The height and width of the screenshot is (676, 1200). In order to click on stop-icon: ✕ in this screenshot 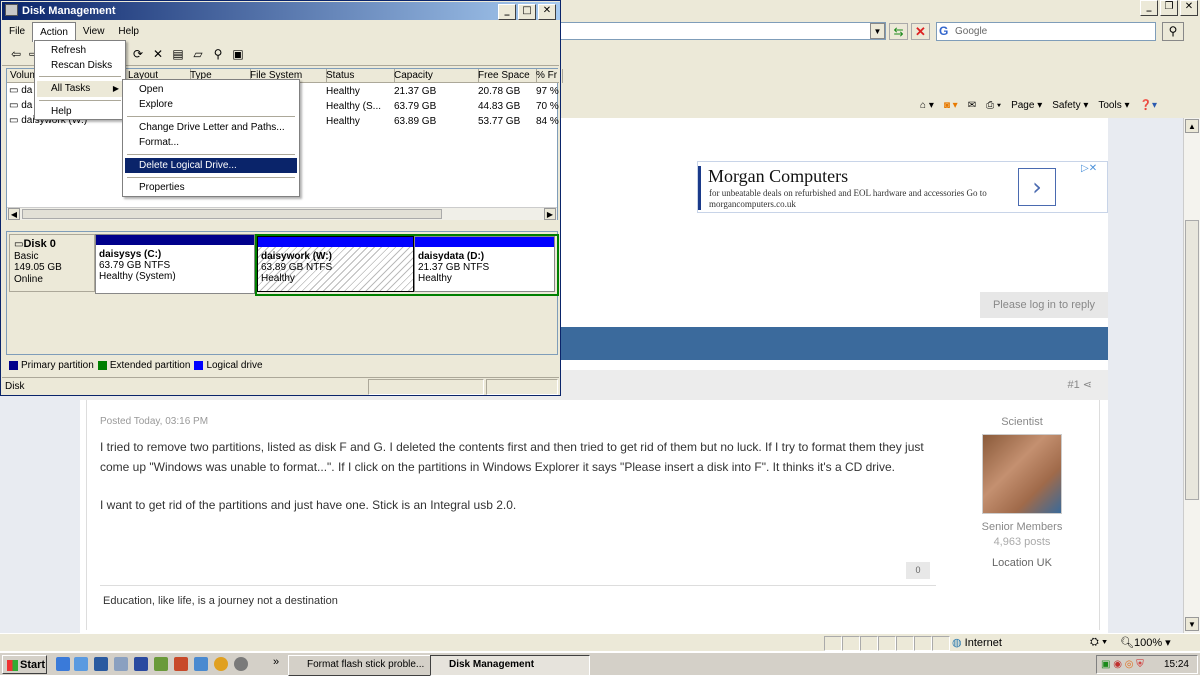, I will do `click(920, 31)`.